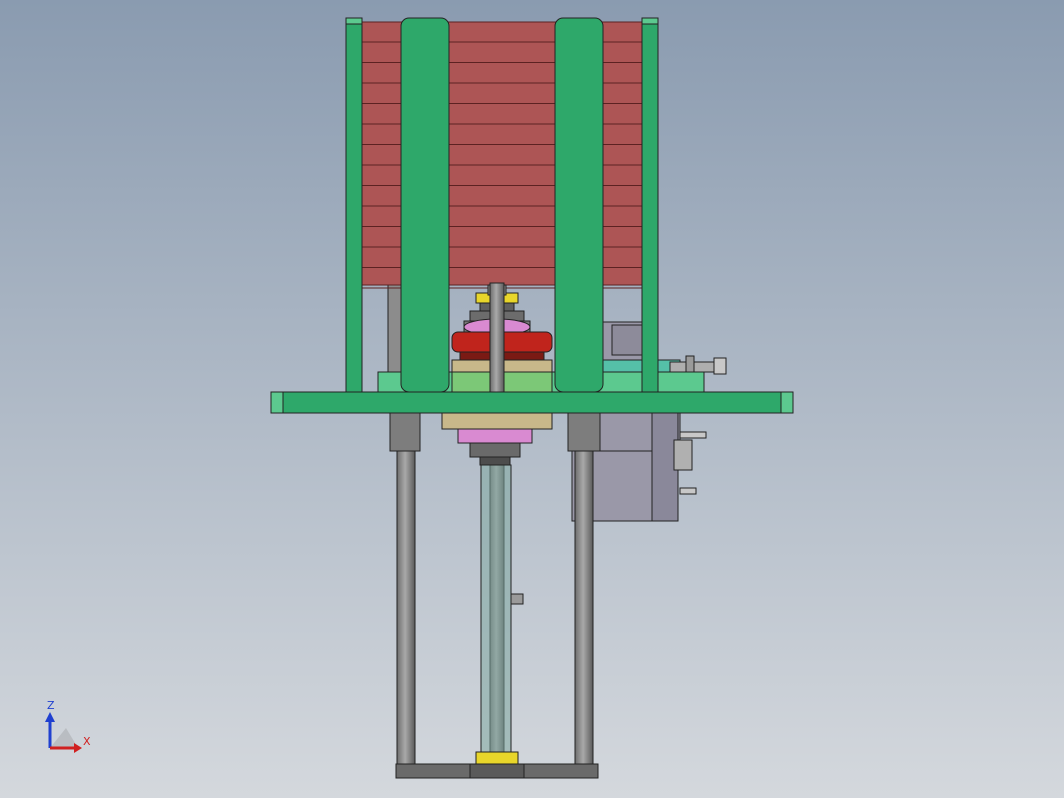 The height and width of the screenshot is (798, 1064). I want to click on left-guide-rod, so click(406, 608).